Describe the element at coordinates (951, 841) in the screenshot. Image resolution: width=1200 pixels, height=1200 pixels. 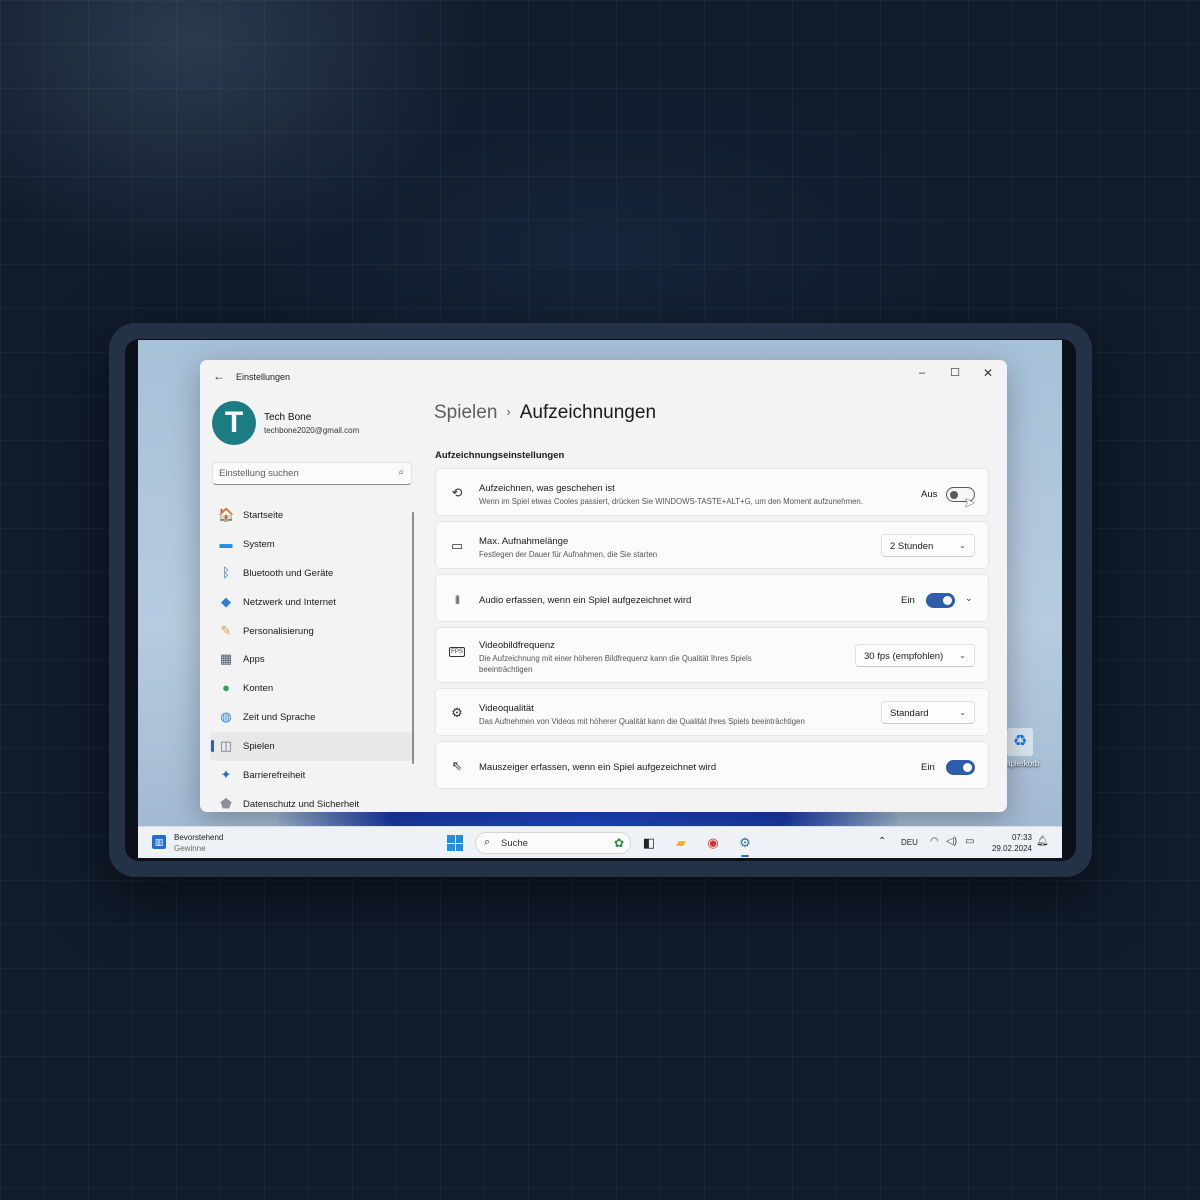
I see `volume-icon: ◁)` at that location.